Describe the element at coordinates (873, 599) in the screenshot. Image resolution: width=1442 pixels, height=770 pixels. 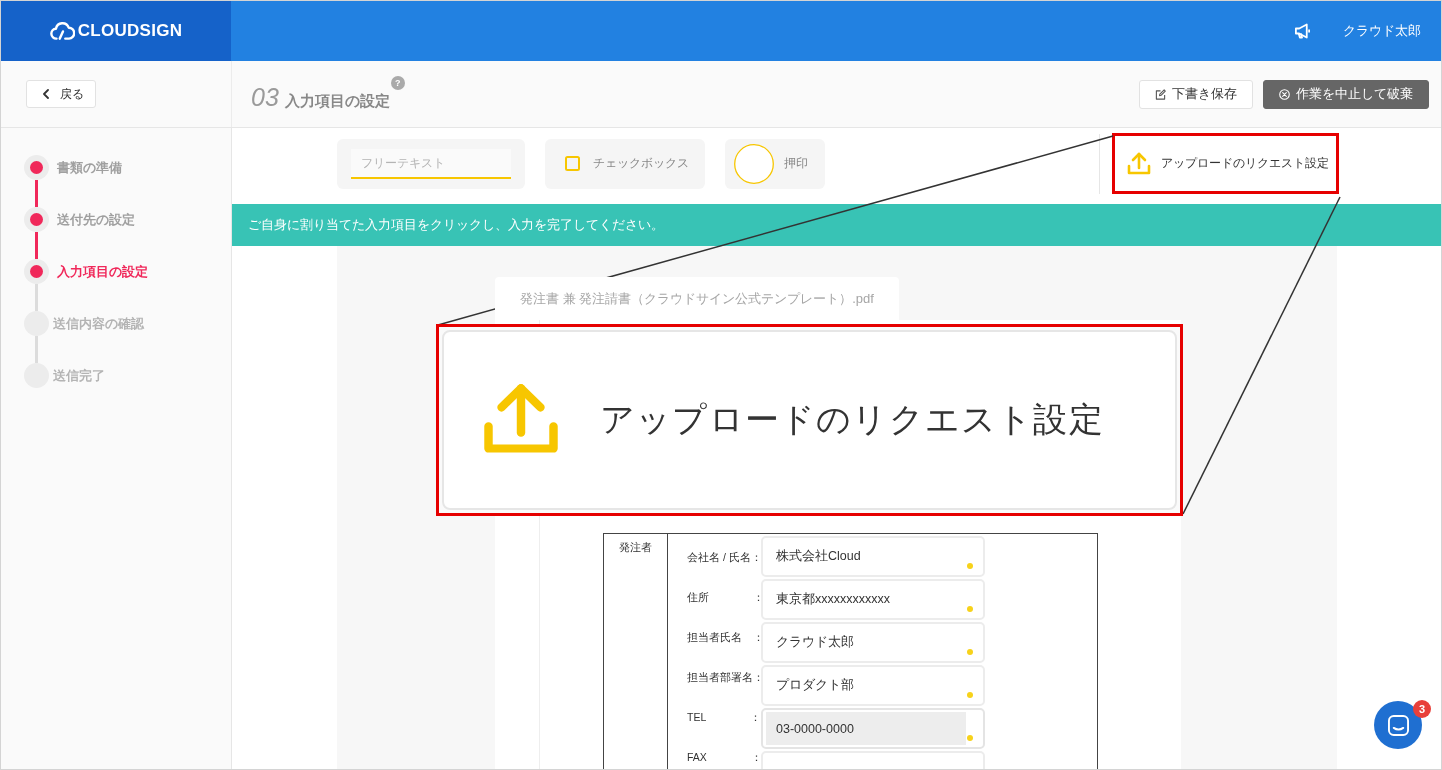
I see `text-input-field: 東京都xxxxxxxxxxxx` at that location.